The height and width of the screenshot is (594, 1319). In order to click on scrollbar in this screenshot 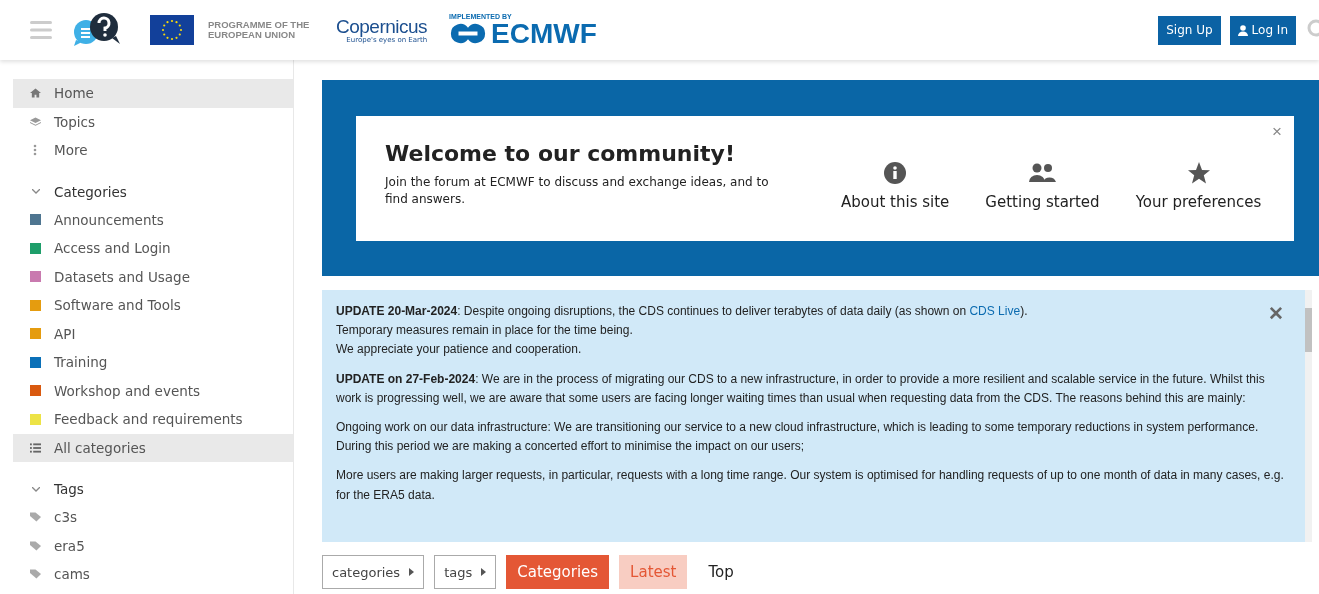, I will do `click(1308, 416)`.